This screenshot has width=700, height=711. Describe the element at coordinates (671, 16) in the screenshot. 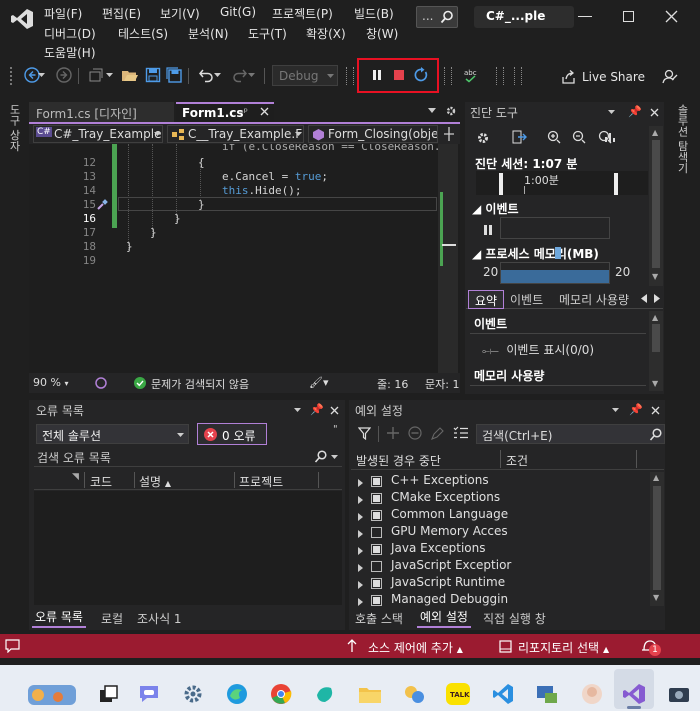

I see `close-button` at that location.